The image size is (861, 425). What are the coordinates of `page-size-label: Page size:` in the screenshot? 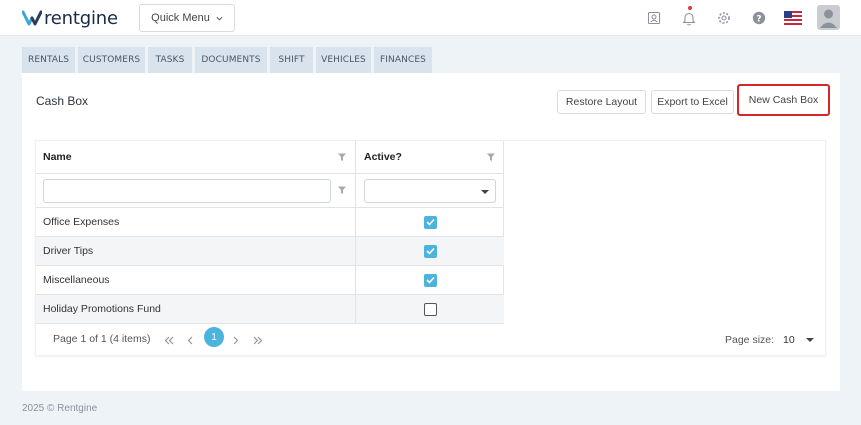 It's located at (750, 340).